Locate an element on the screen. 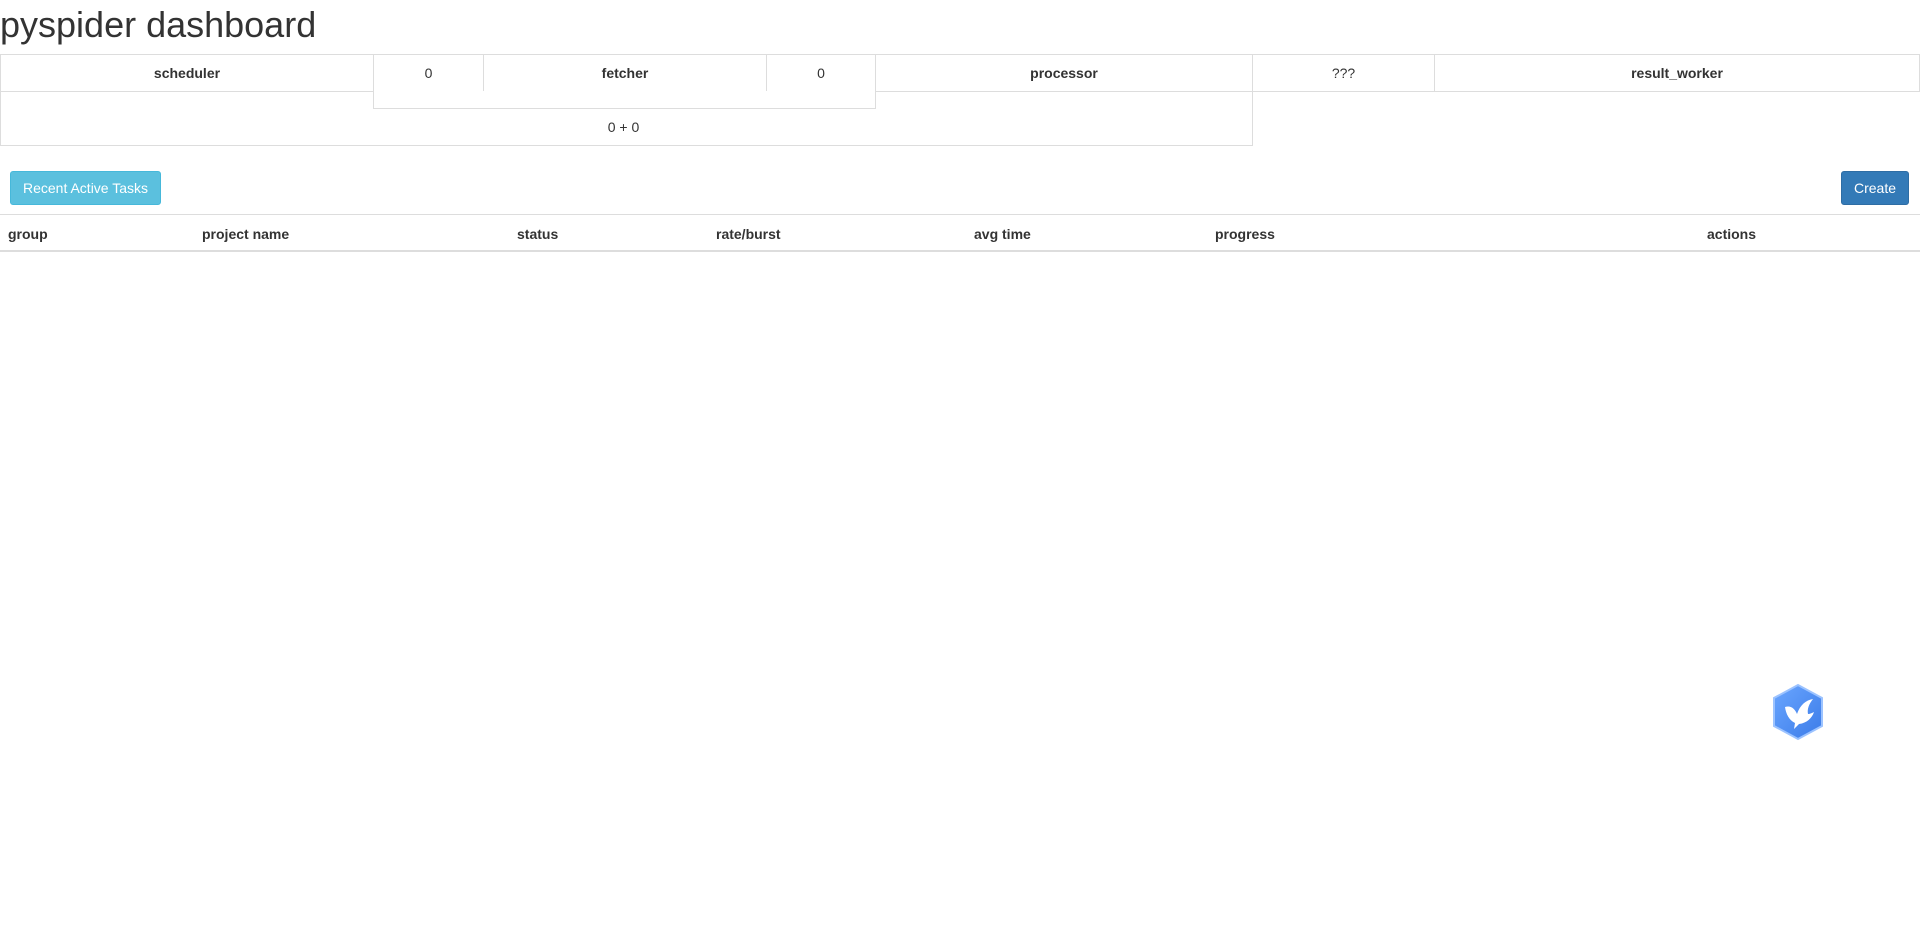 The height and width of the screenshot is (937, 1920). column-header-actions: actions is located at coordinates (1731, 233).